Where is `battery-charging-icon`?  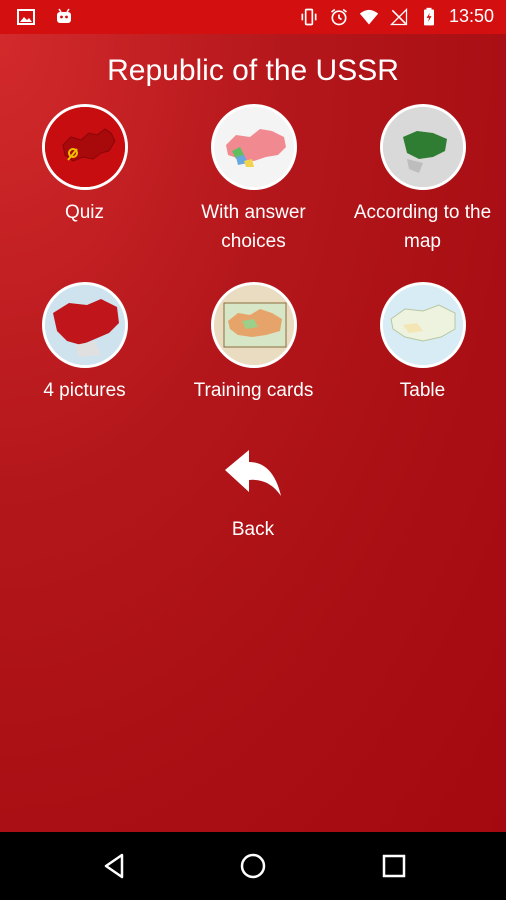 battery-charging-icon is located at coordinates (428, 16).